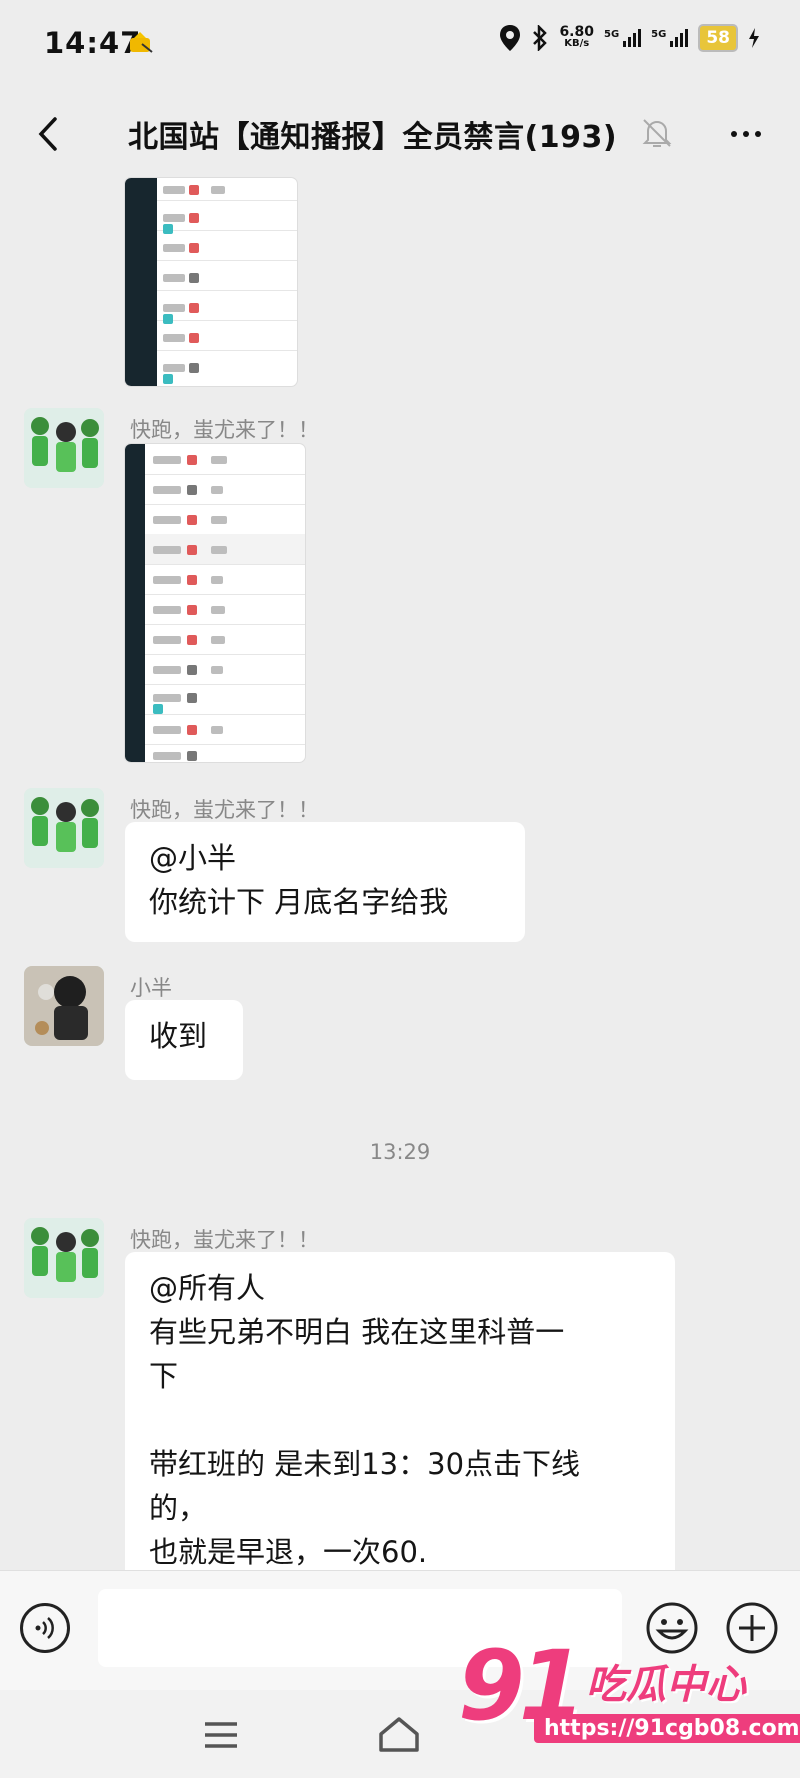 Image resolution: width=800 pixels, height=1778 pixels. Describe the element at coordinates (141, 42) in the screenshot. I see `notification-icon` at that location.